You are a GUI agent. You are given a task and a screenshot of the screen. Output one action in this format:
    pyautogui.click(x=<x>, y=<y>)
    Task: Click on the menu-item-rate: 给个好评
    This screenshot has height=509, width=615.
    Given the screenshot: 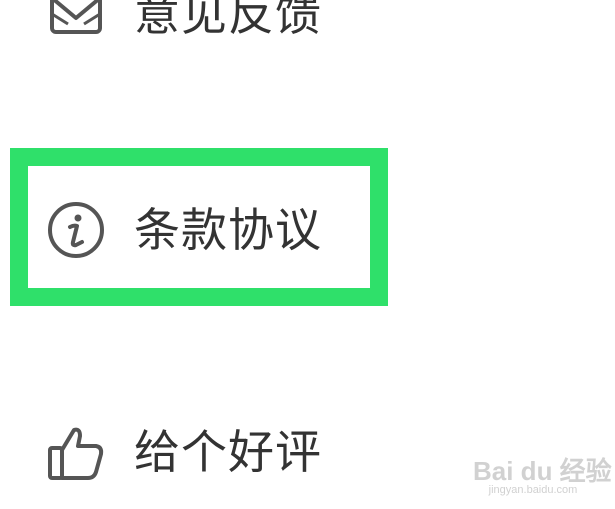 What is the action you would take?
    pyautogui.click(x=184, y=452)
    